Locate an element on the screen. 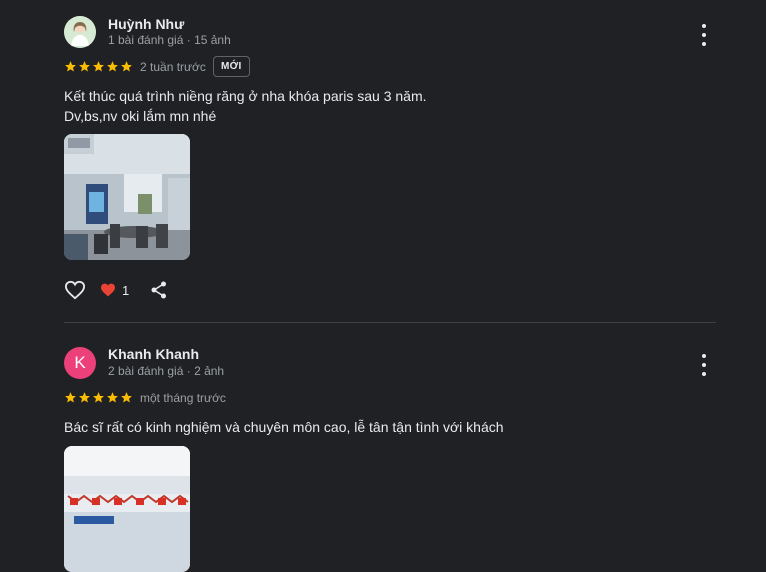  like-count: 1 is located at coordinates (126, 290).